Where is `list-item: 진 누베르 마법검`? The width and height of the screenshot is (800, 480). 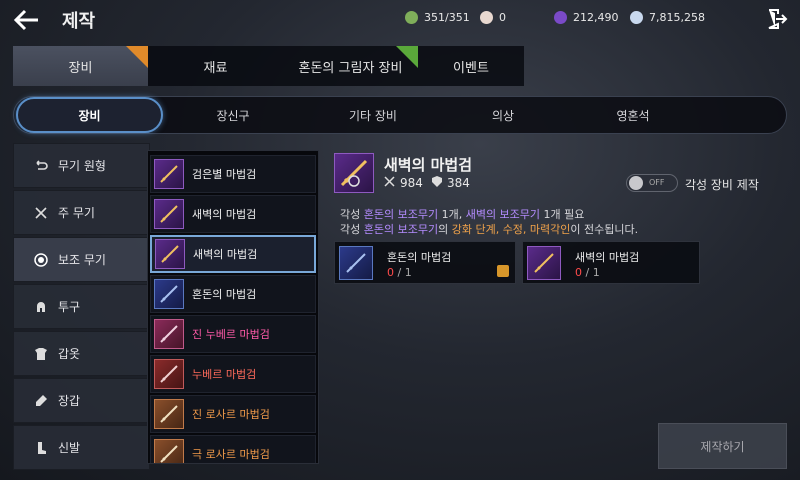
list-item: 진 누베르 마법검 is located at coordinates (233, 334).